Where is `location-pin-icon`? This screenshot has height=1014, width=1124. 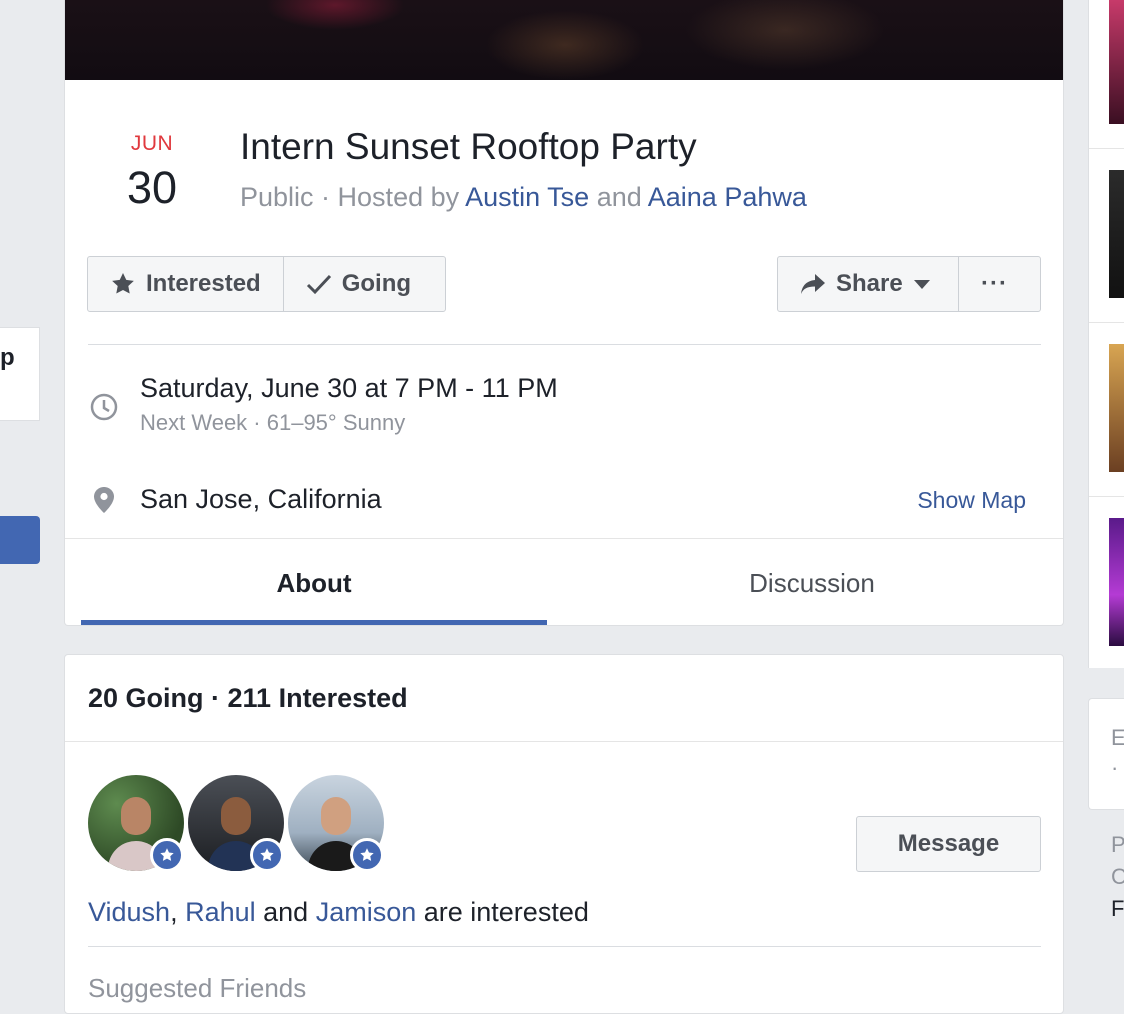
location-pin-icon is located at coordinates (104, 502).